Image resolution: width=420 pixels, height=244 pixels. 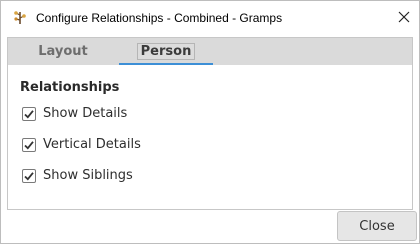 I want to click on section-title: Relationships, so click(x=70, y=87).